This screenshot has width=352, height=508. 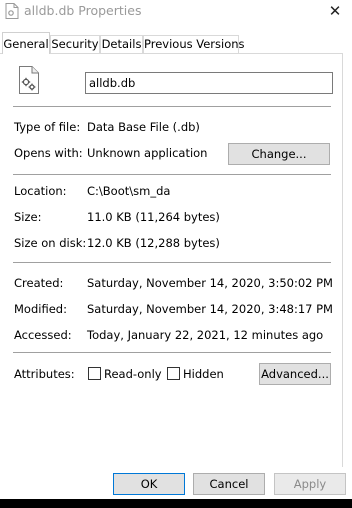 I want to click on type-value: Data Base File (.db), so click(x=143, y=127).